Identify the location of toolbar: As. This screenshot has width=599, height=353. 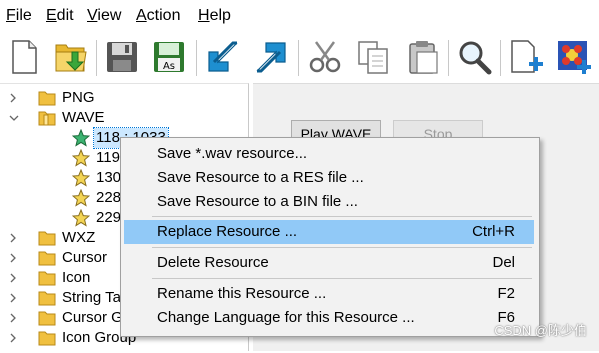
(299, 57).